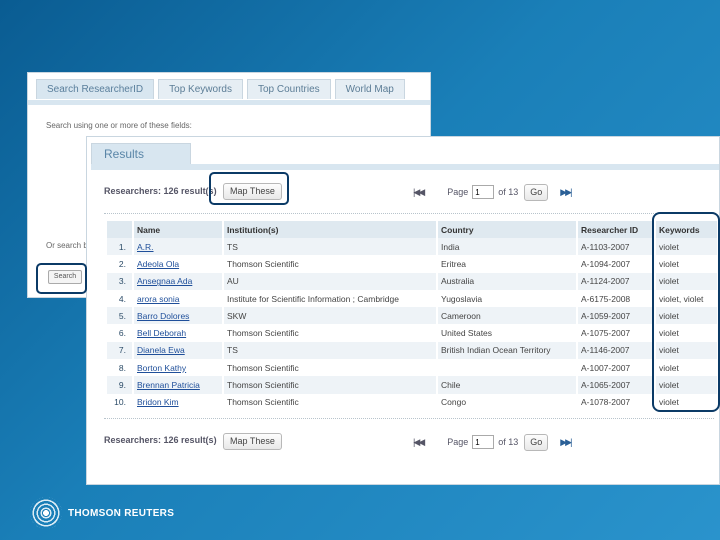 This screenshot has height=540, width=720. Describe the element at coordinates (120, 229) in the screenshot. I see `col-index` at that location.